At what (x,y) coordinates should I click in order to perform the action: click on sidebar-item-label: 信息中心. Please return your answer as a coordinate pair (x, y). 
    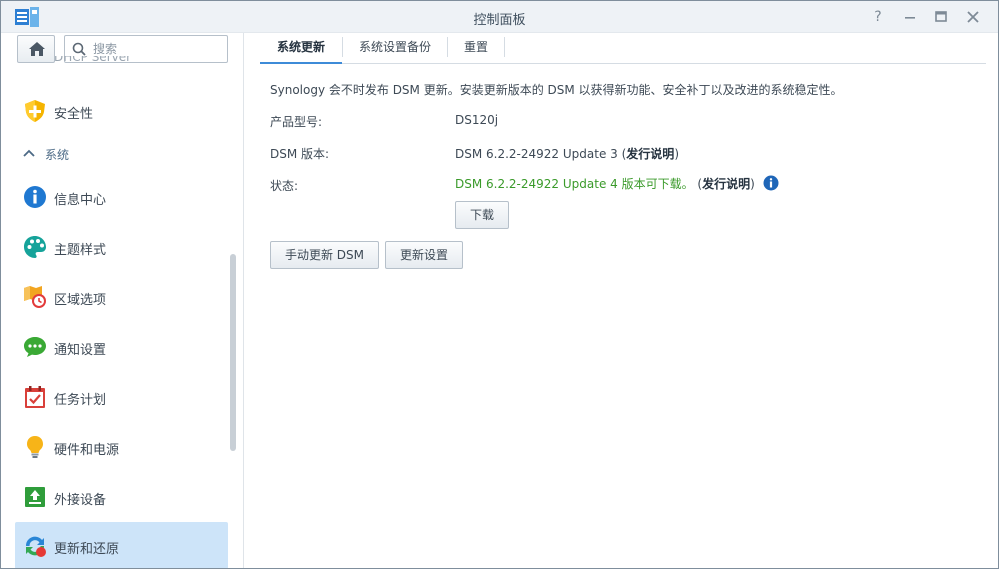
    Looking at the image, I should click on (80, 200).